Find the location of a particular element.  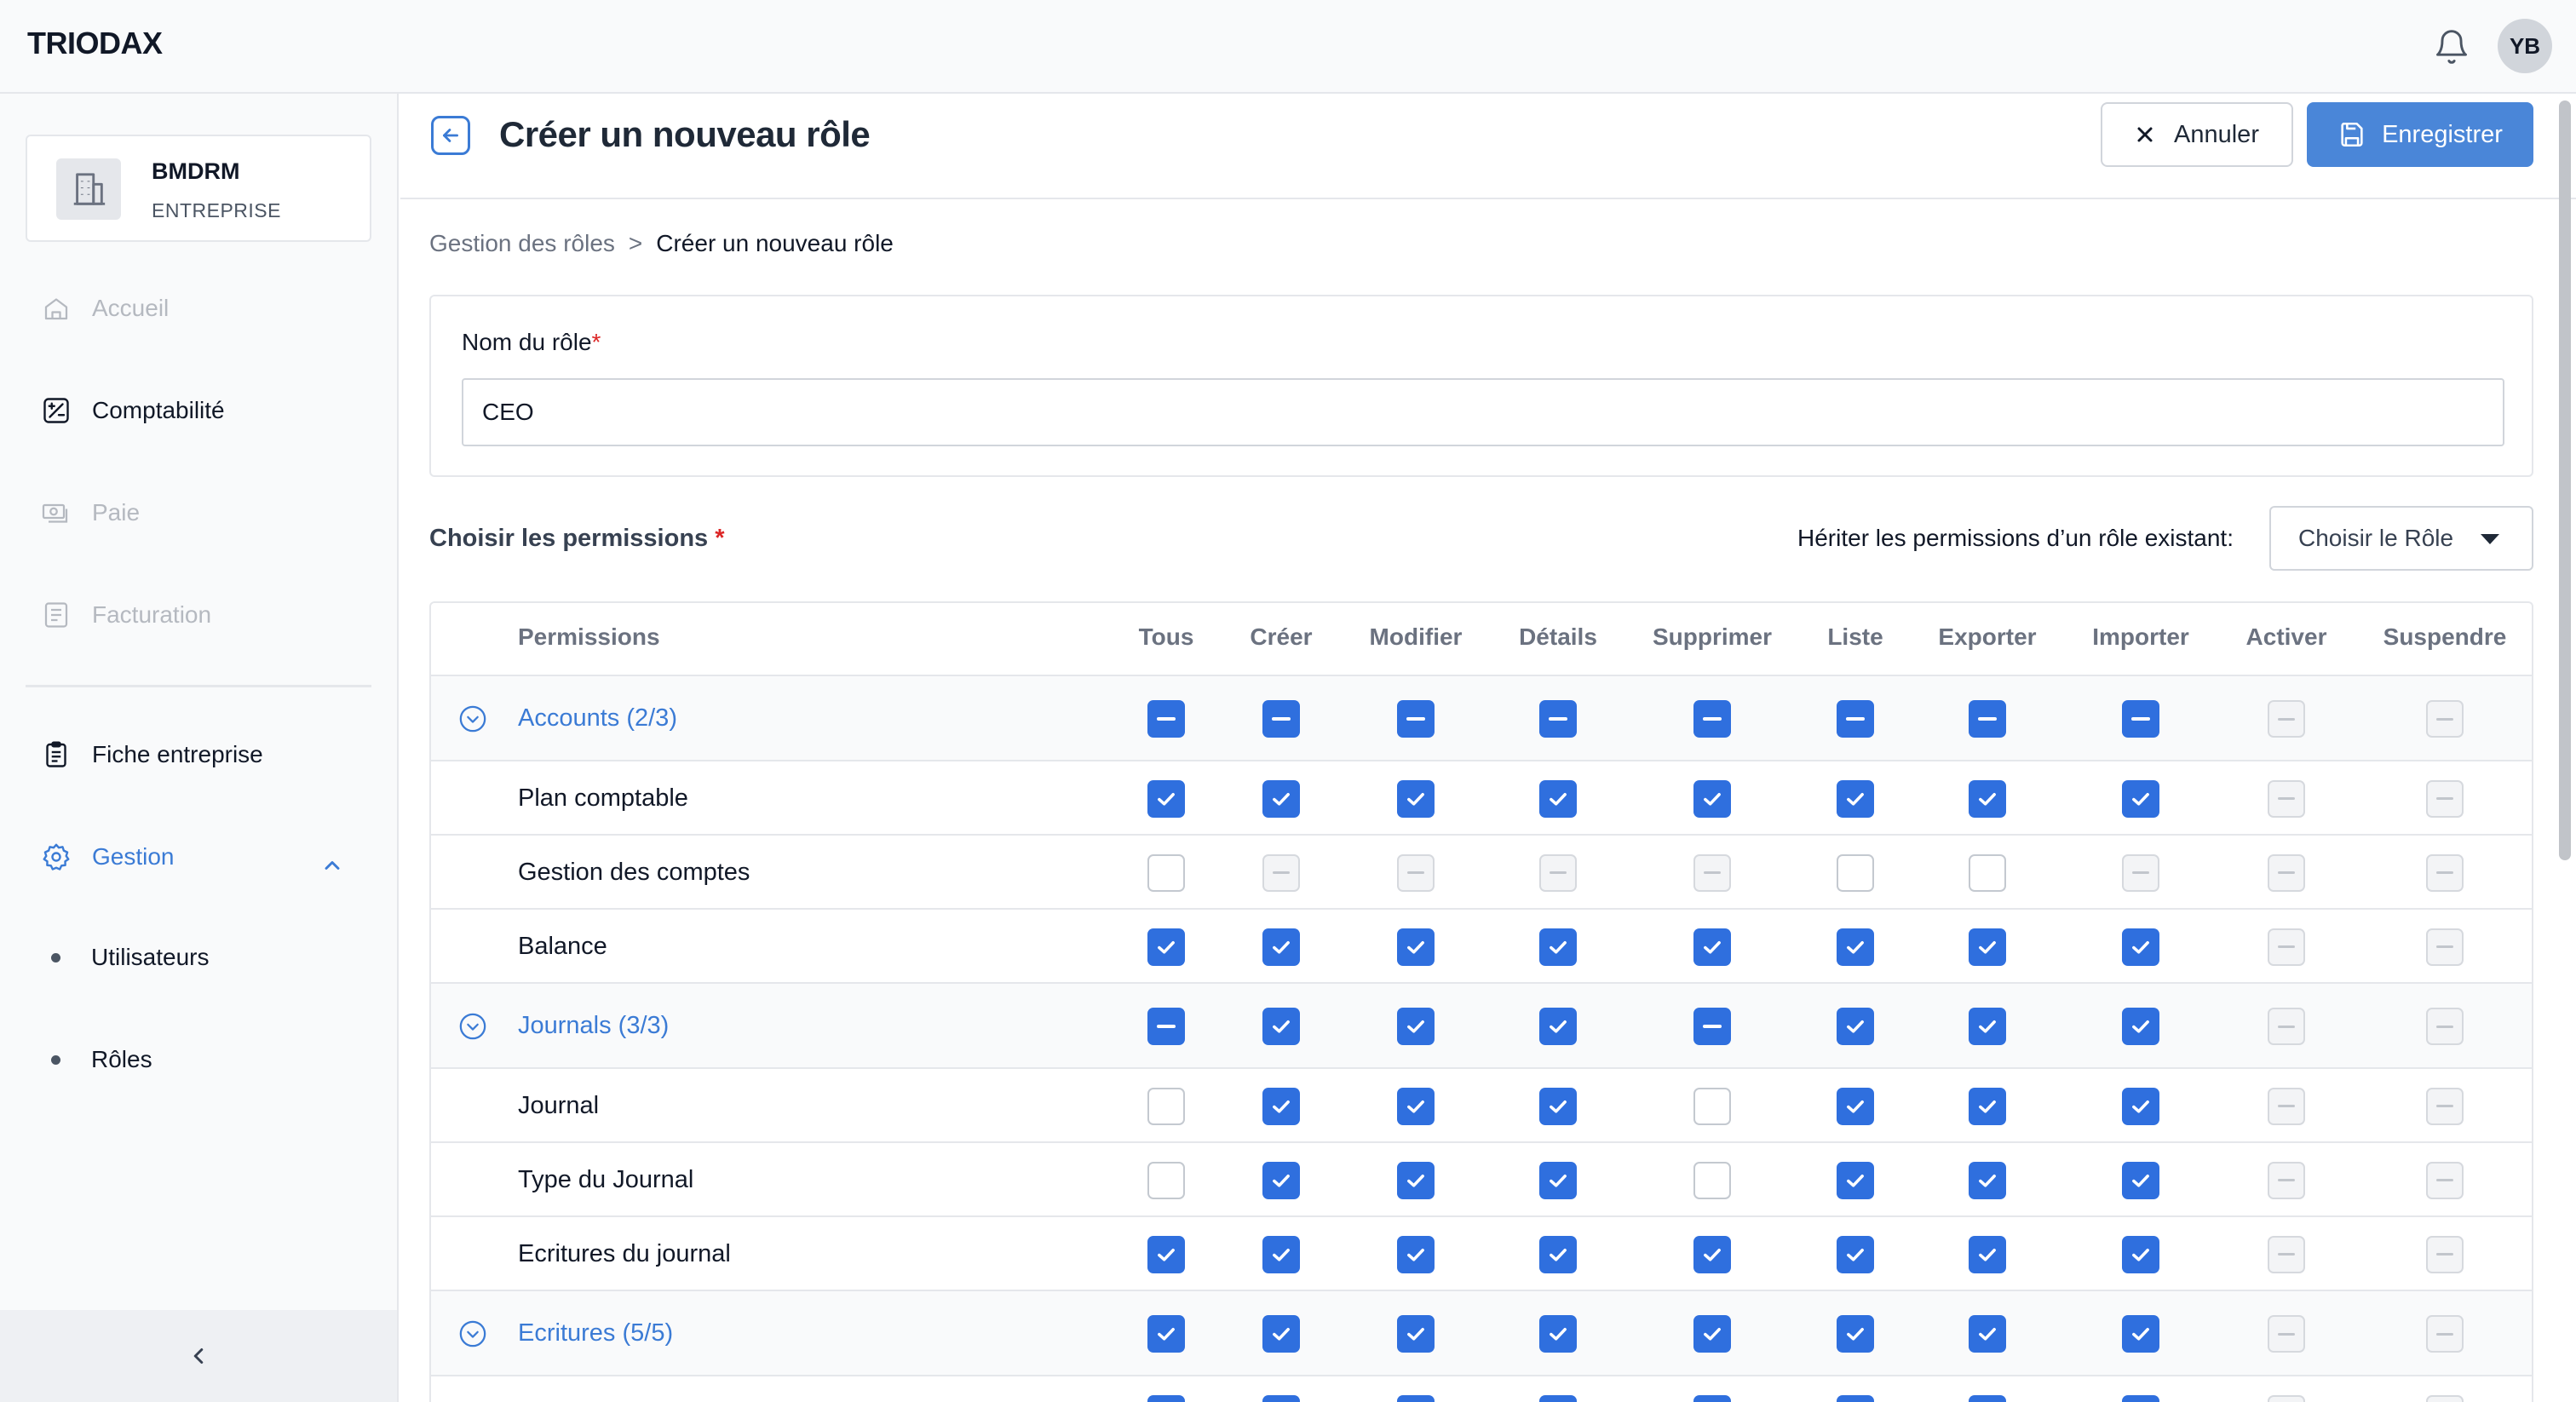

back-button is located at coordinates (451, 135).